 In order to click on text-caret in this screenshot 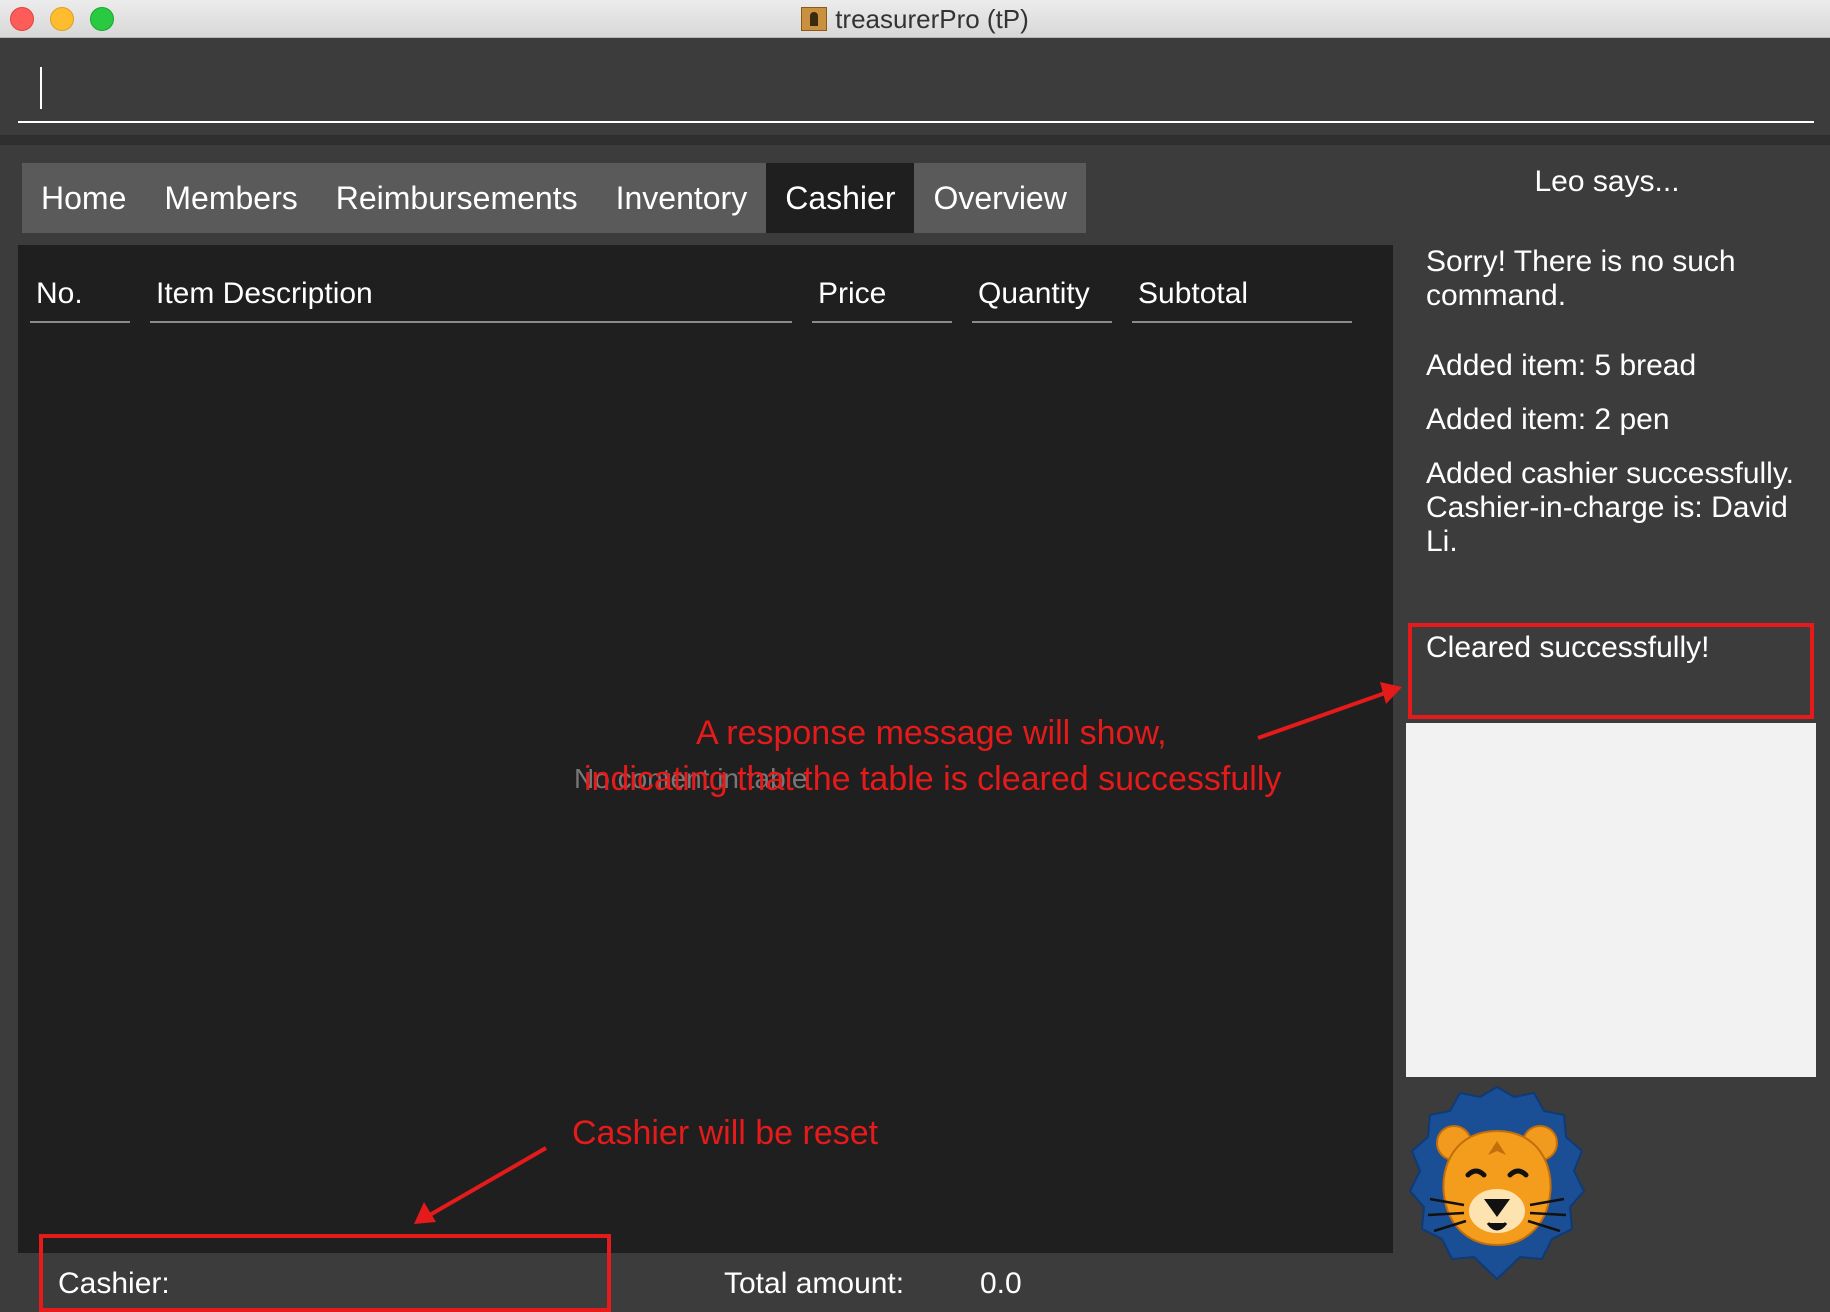, I will do `click(41, 88)`.